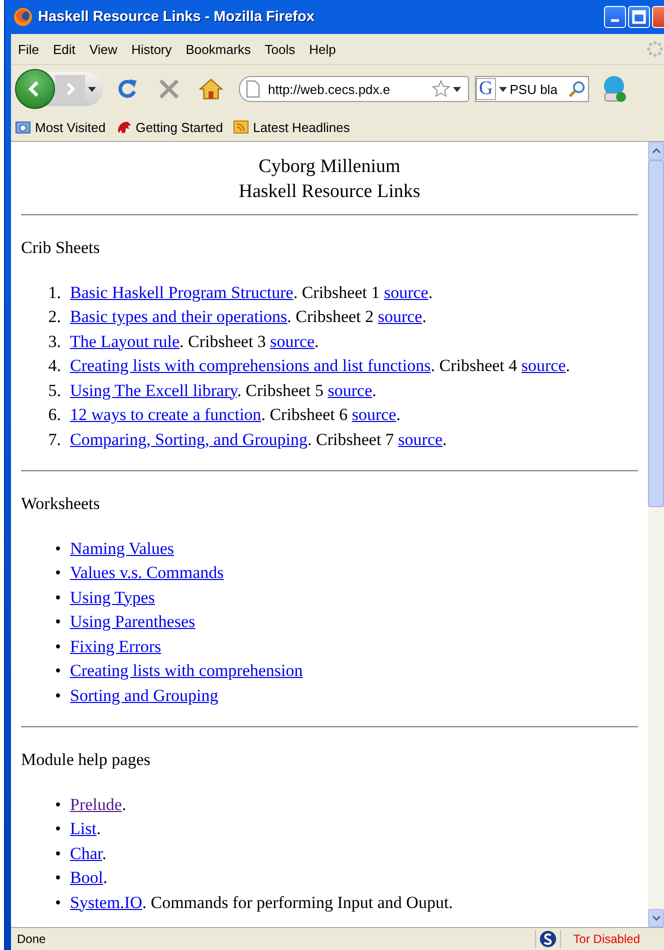 The width and height of the screenshot is (664, 950). What do you see at coordinates (250, 365) in the screenshot?
I see `link: Creating lists with comprehensions and list functions` at bounding box center [250, 365].